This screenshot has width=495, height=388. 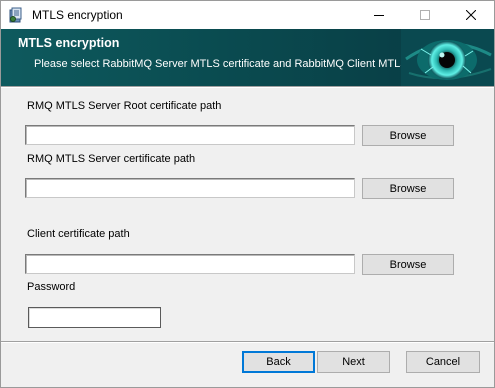 What do you see at coordinates (94, 317) in the screenshot?
I see `password-field` at bounding box center [94, 317].